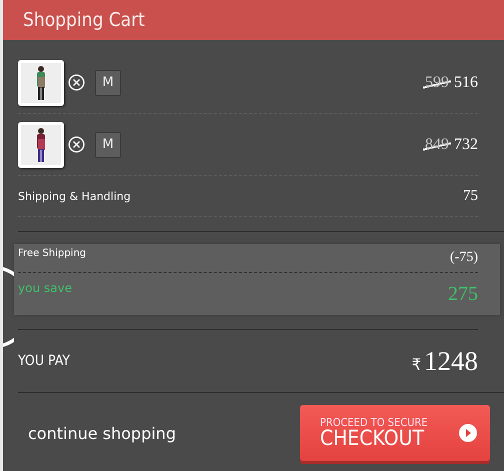  Describe the element at coordinates (74, 196) in the screenshot. I see `shipping-label: Shipping & Handling` at that location.